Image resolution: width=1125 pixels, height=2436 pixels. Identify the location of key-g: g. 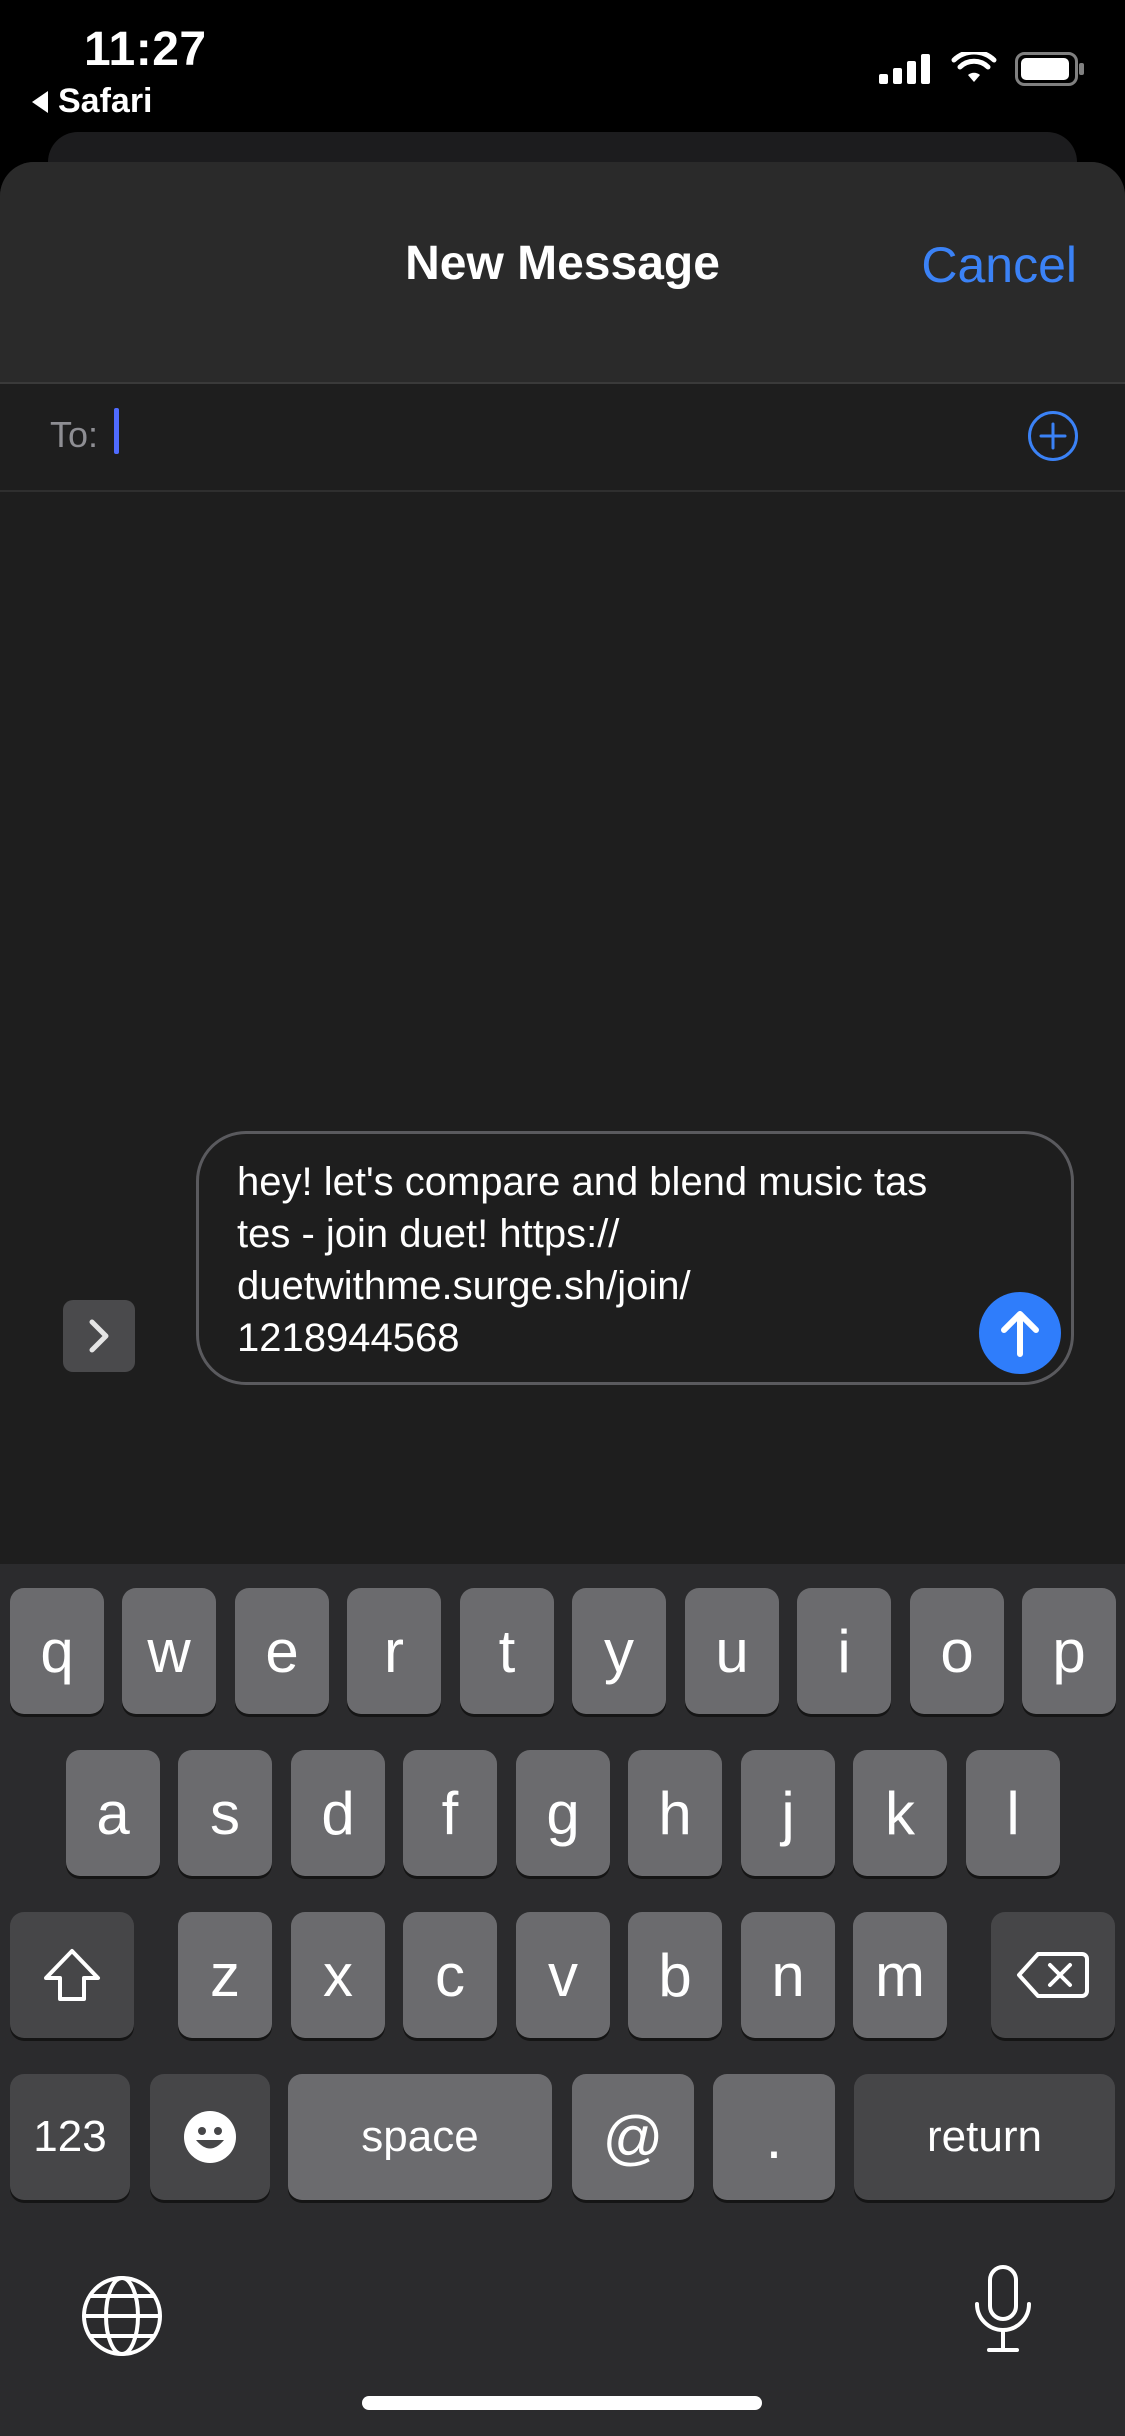
(563, 1813).